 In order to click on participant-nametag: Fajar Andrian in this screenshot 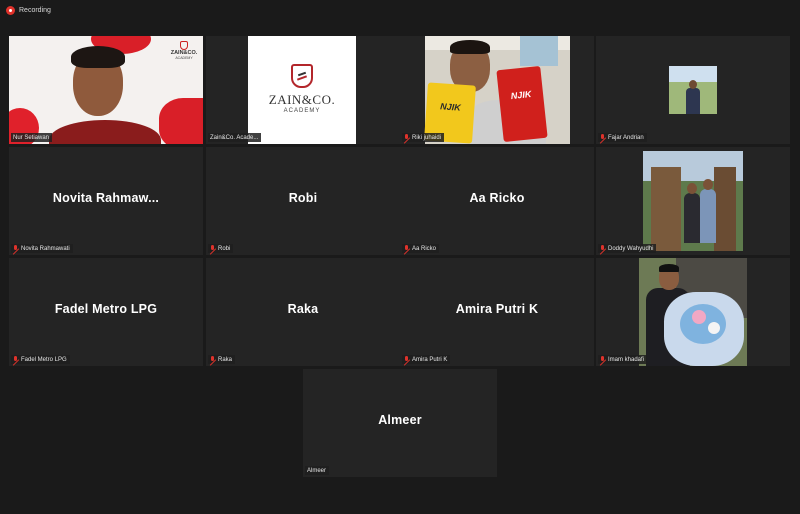, I will do `click(622, 137)`.